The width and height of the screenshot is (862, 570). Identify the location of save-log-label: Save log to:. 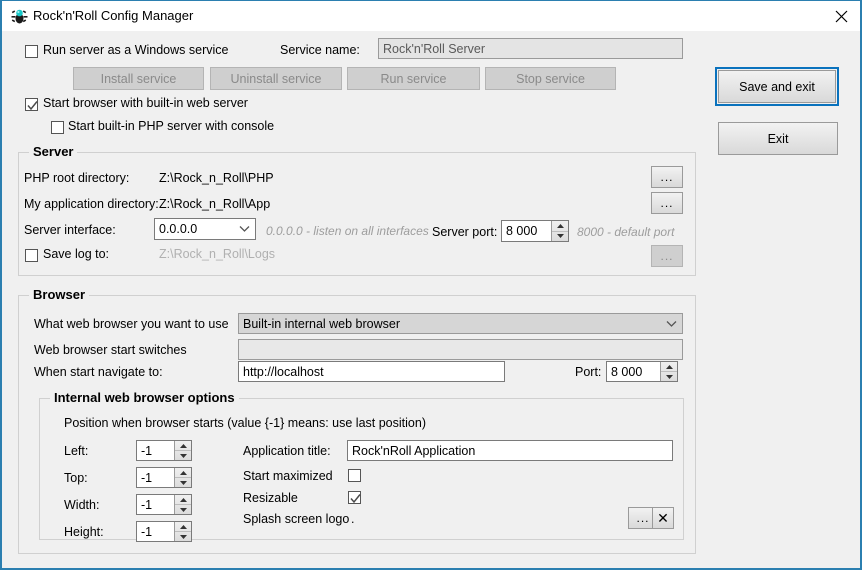
(76, 254).